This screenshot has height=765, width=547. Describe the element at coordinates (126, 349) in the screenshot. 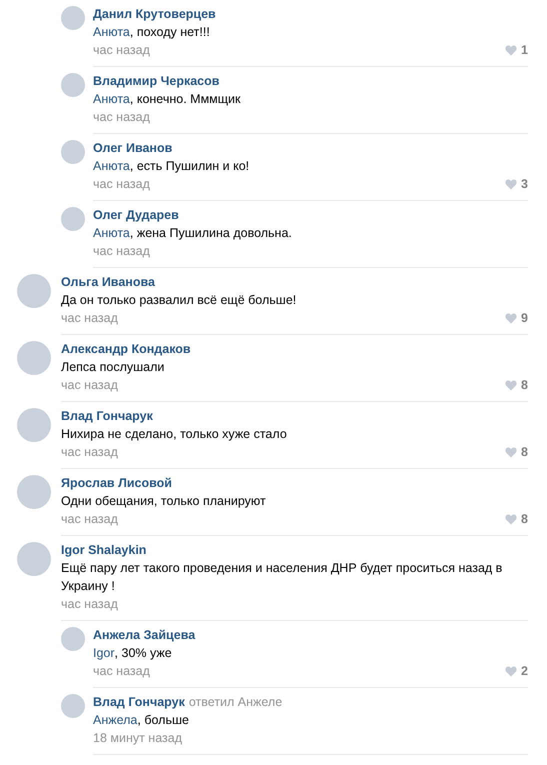

I see `author-link: Александр Кондаков` at that location.